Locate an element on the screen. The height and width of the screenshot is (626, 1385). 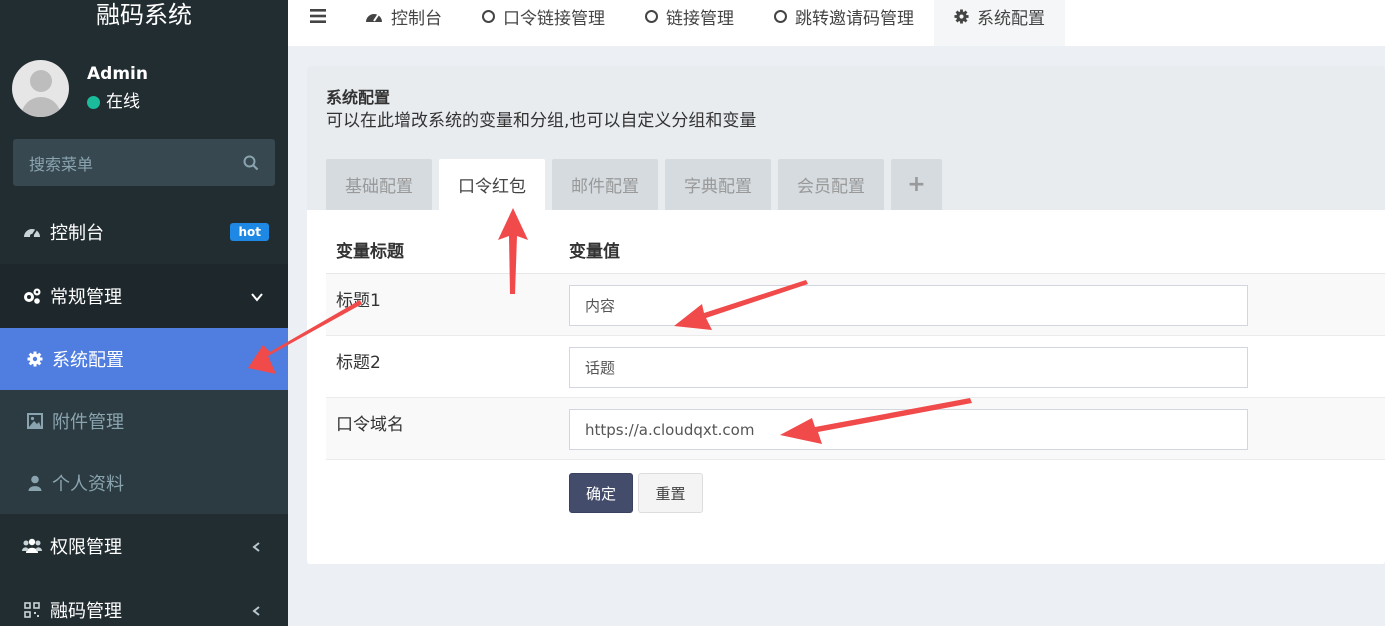
tab-mail-config: 邮件配置 is located at coordinates (605, 184).